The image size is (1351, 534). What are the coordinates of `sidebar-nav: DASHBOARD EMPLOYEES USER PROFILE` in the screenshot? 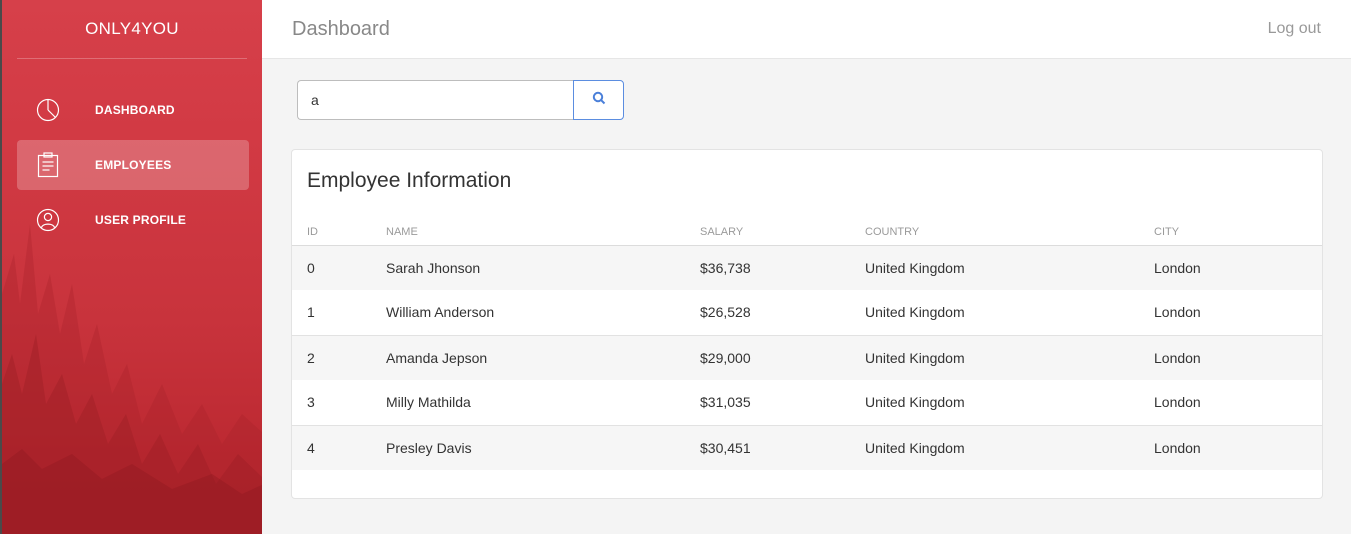 It's located at (133, 167).